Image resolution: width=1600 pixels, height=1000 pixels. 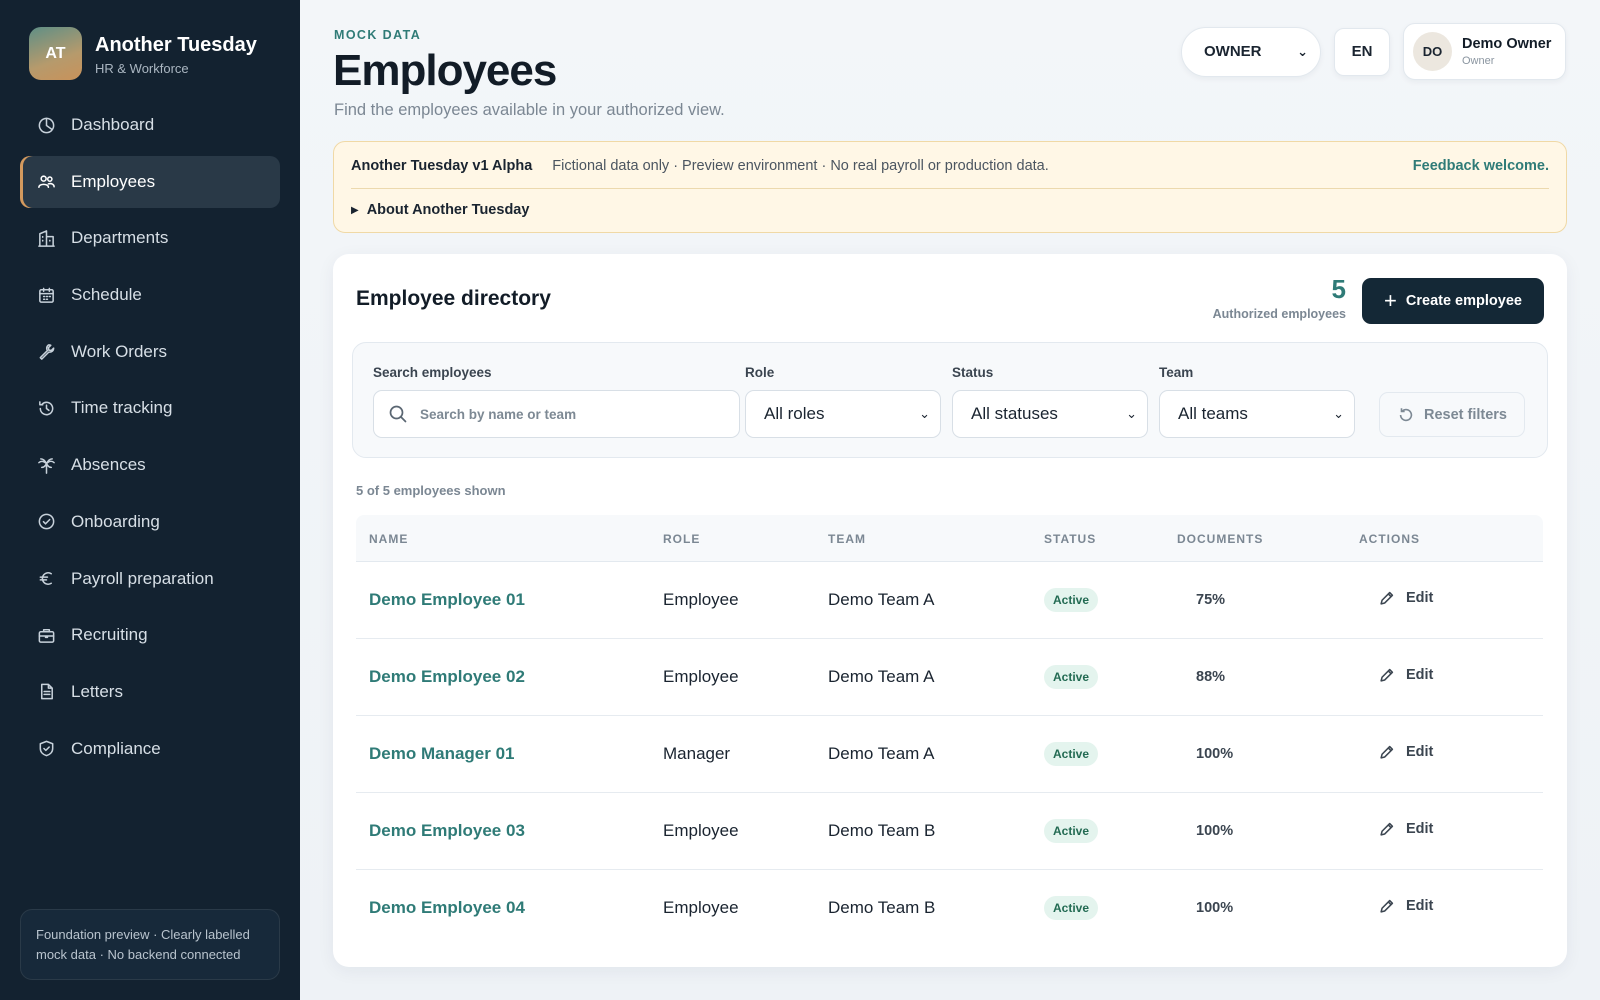 What do you see at coordinates (447, 600) in the screenshot?
I see `employee-name-link: Demo Employee 01` at bounding box center [447, 600].